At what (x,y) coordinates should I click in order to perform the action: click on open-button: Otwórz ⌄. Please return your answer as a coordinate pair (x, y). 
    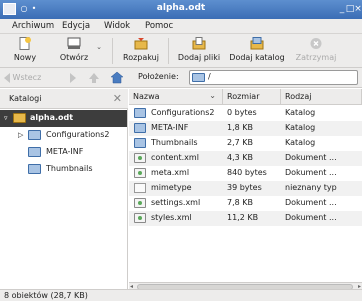
    Looking at the image, I should click on (77, 51).